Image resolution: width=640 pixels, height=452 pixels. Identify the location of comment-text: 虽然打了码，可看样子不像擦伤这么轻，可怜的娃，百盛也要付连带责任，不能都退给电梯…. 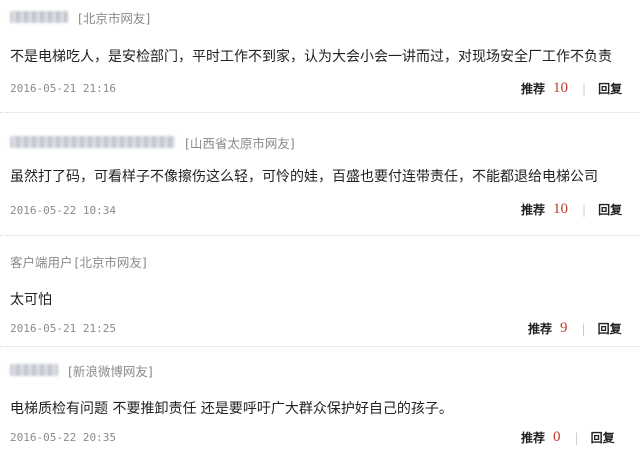
(304, 177).